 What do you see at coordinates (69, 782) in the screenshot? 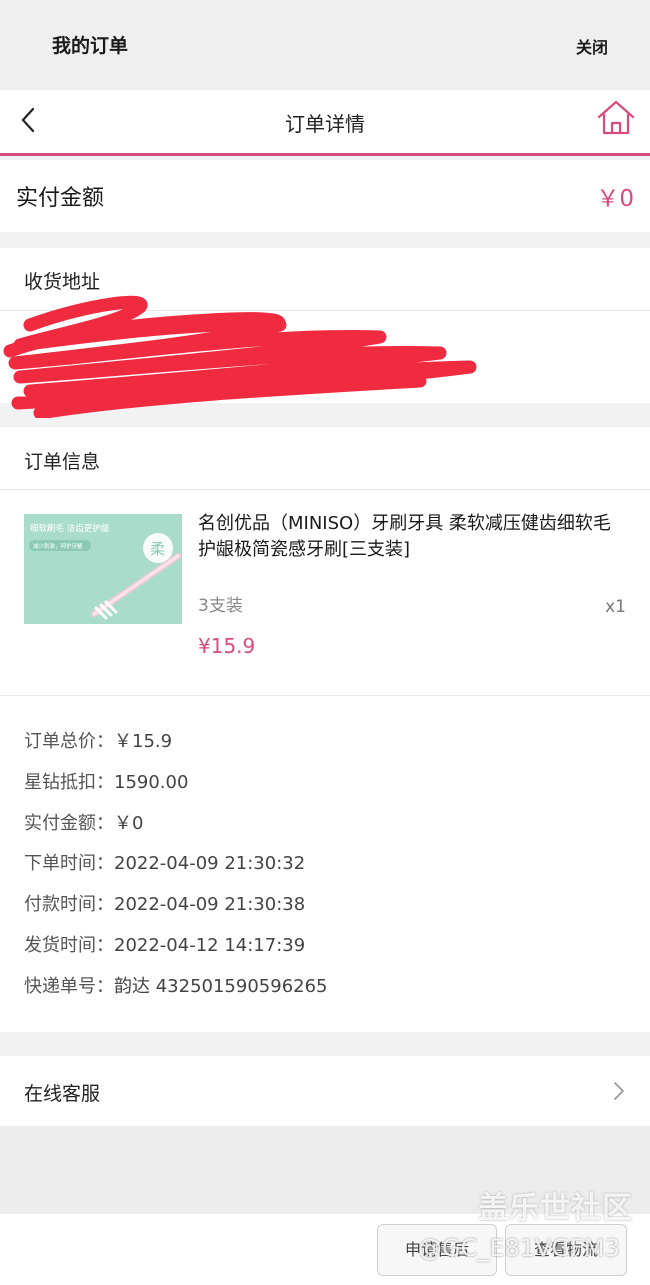
I see `detail-label: 星钻抵扣：` at bounding box center [69, 782].